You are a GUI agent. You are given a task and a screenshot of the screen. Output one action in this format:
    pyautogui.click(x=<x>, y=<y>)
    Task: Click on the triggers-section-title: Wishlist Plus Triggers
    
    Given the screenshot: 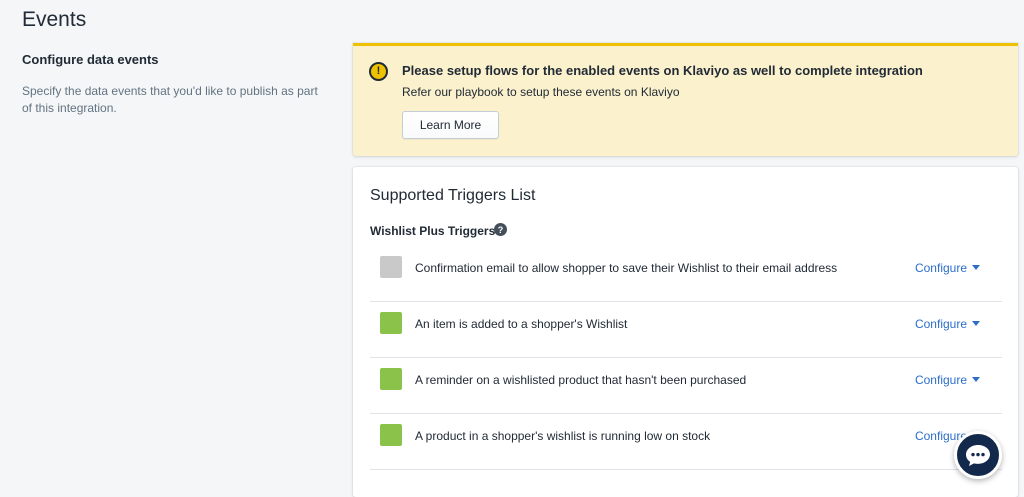 What is the action you would take?
    pyautogui.click(x=433, y=231)
    